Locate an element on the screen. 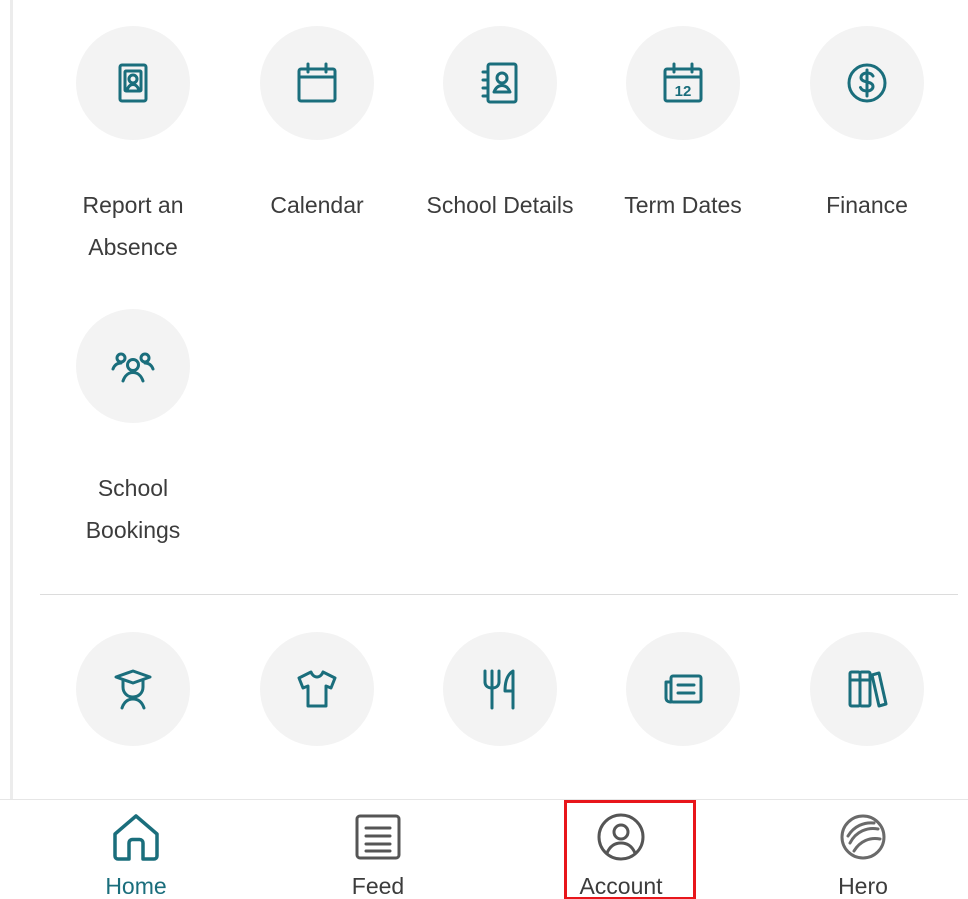 Image resolution: width=968 pixels, height=899 pixels. tile-label: Term Dates is located at coordinates (683, 205).